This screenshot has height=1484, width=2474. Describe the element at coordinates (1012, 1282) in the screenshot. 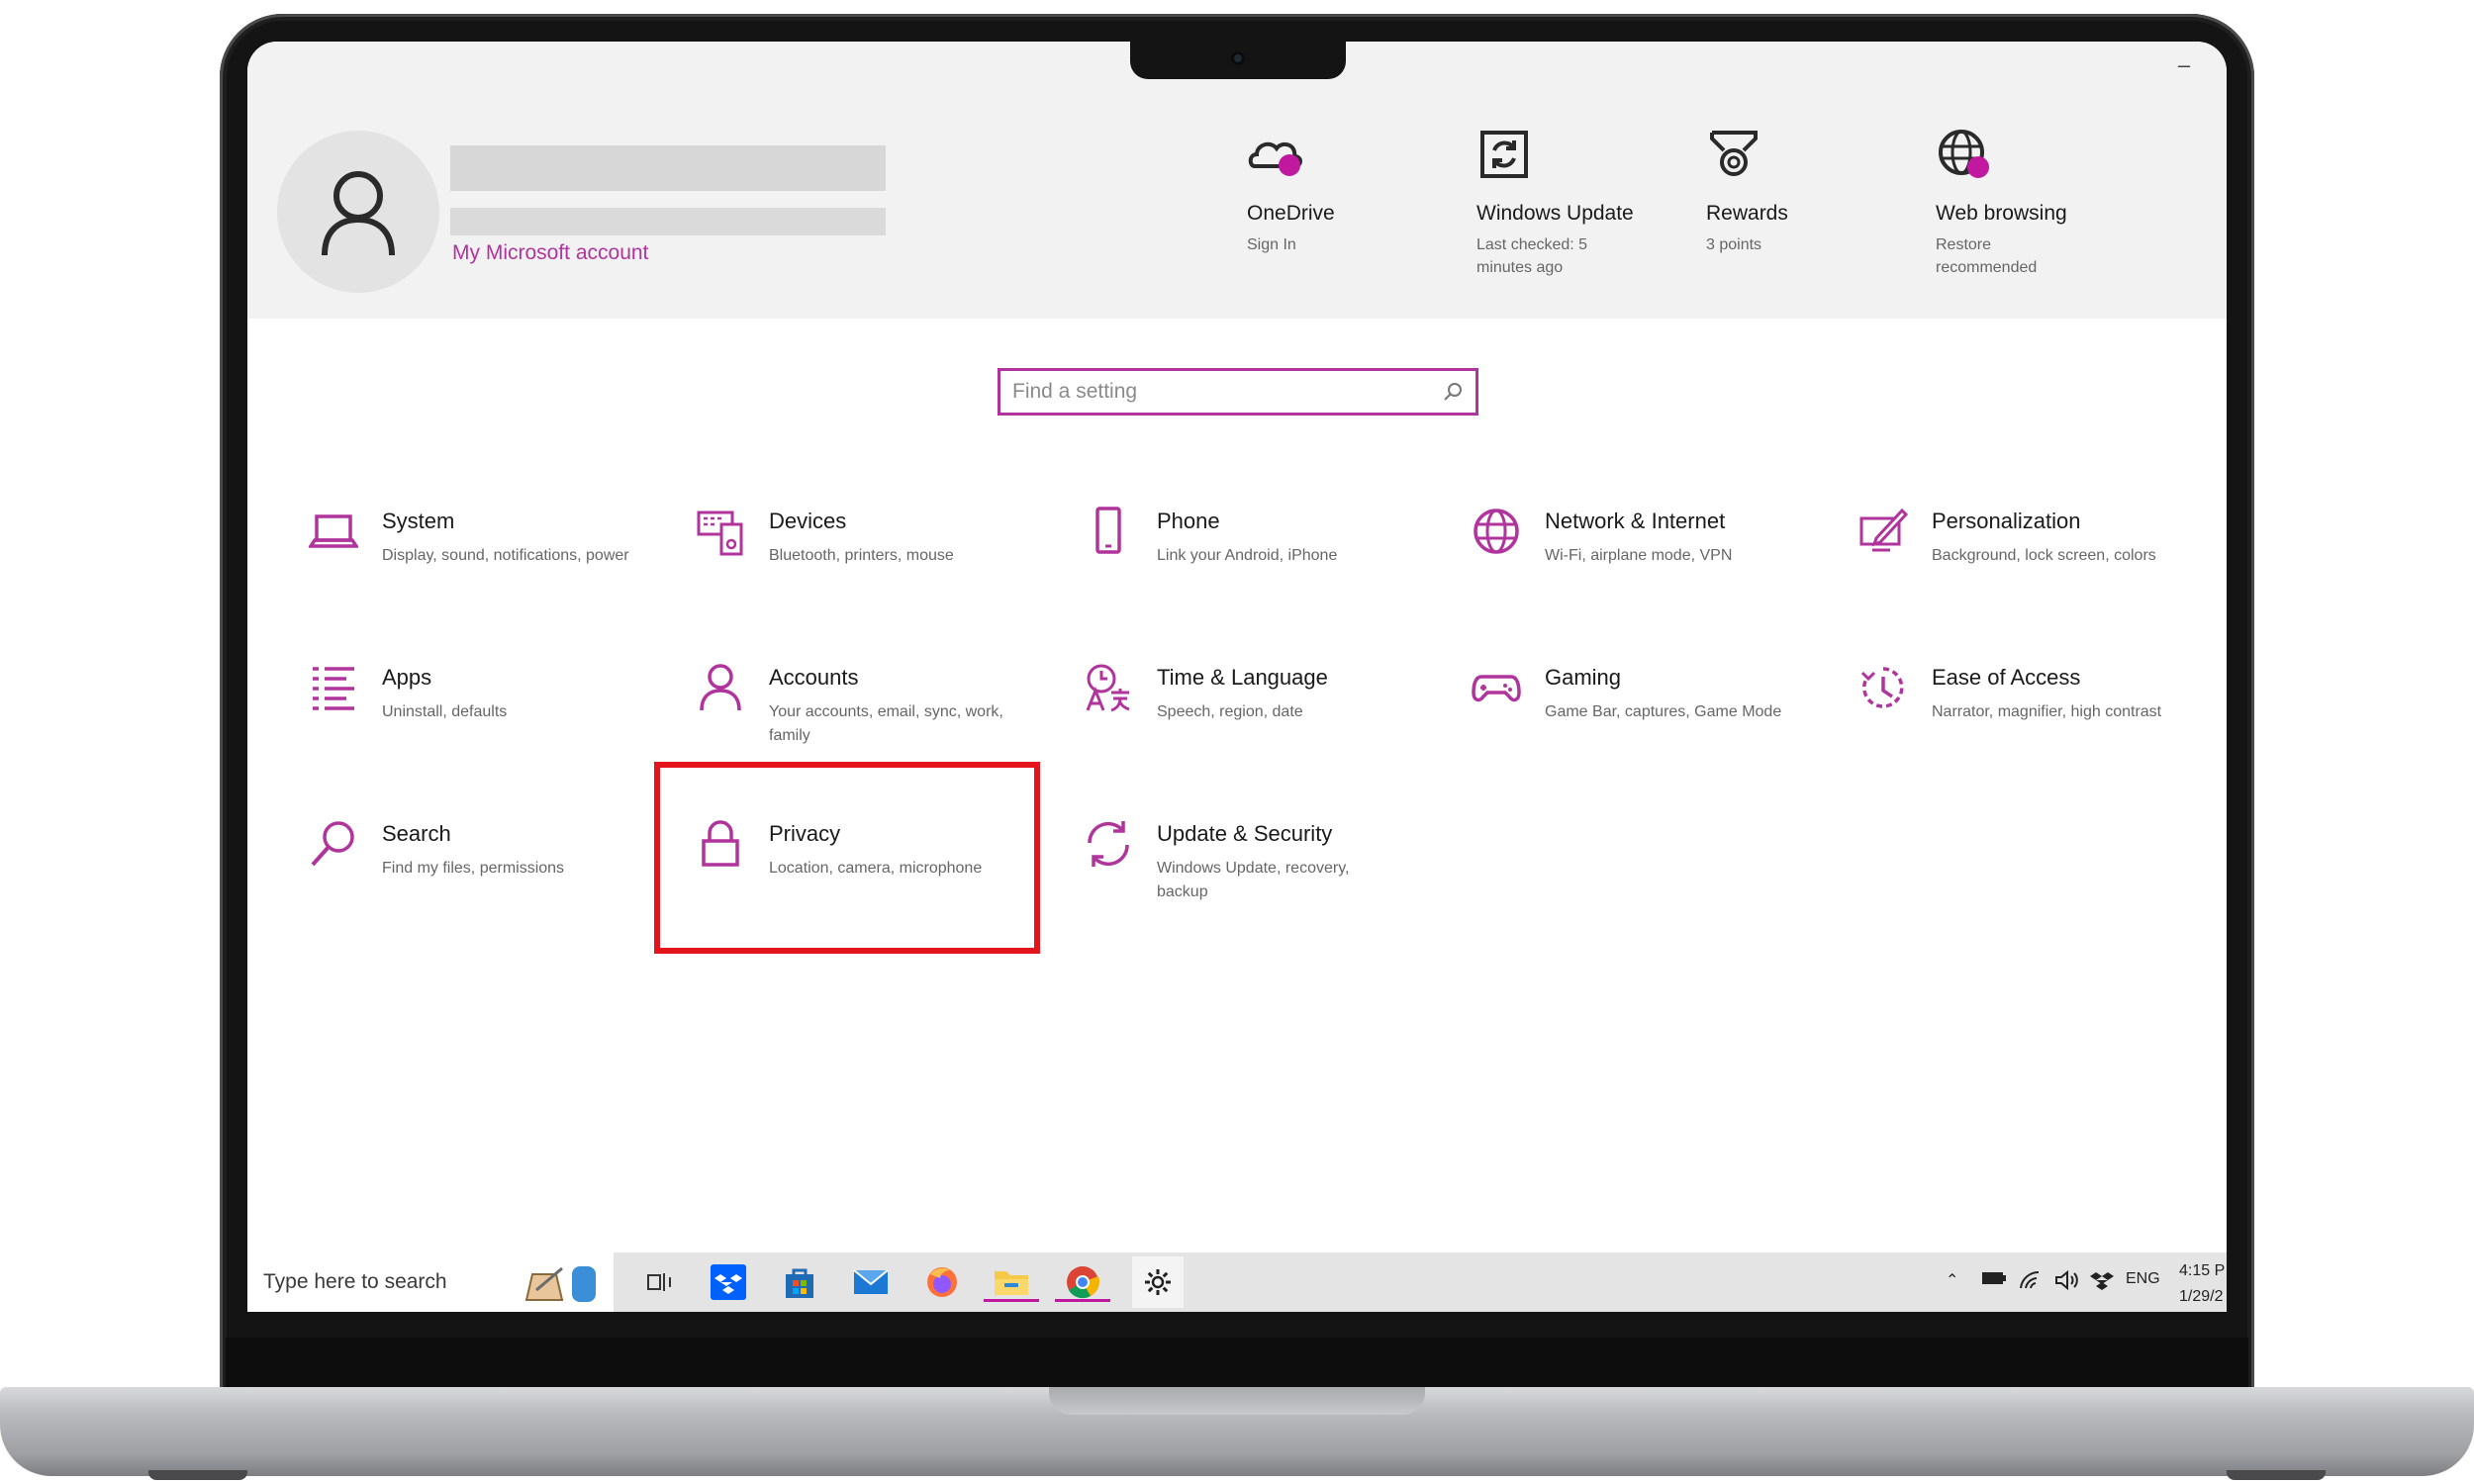

I see `file-explorer-icon` at that location.